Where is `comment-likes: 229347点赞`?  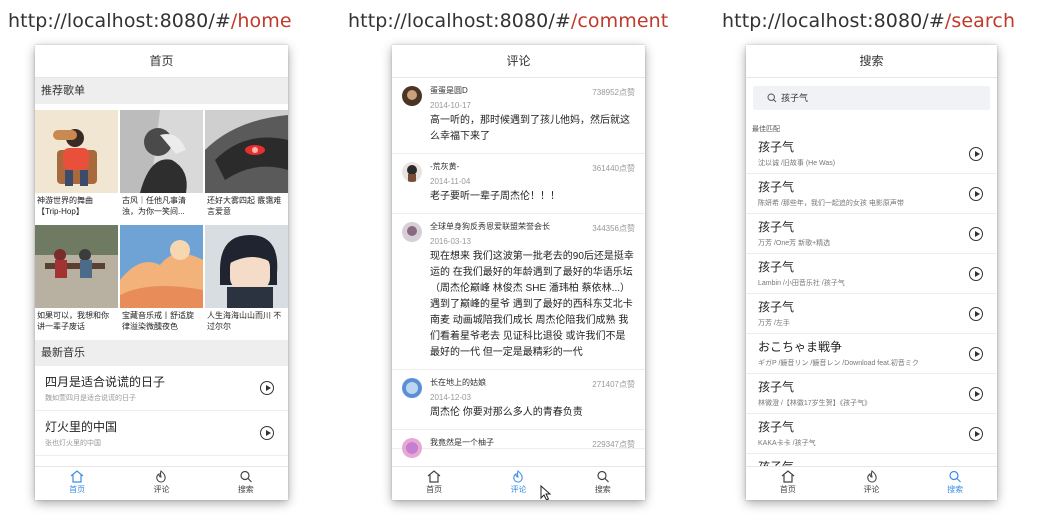 comment-likes: 229347点赞 is located at coordinates (613, 444).